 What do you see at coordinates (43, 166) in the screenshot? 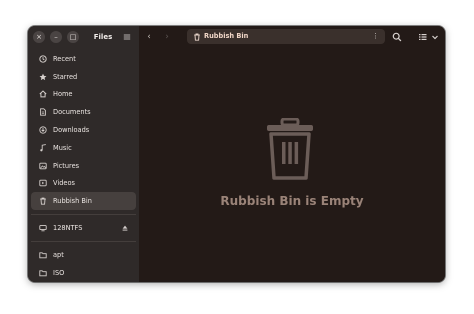
I see `picture-icon` at bounding box center [43, 166].